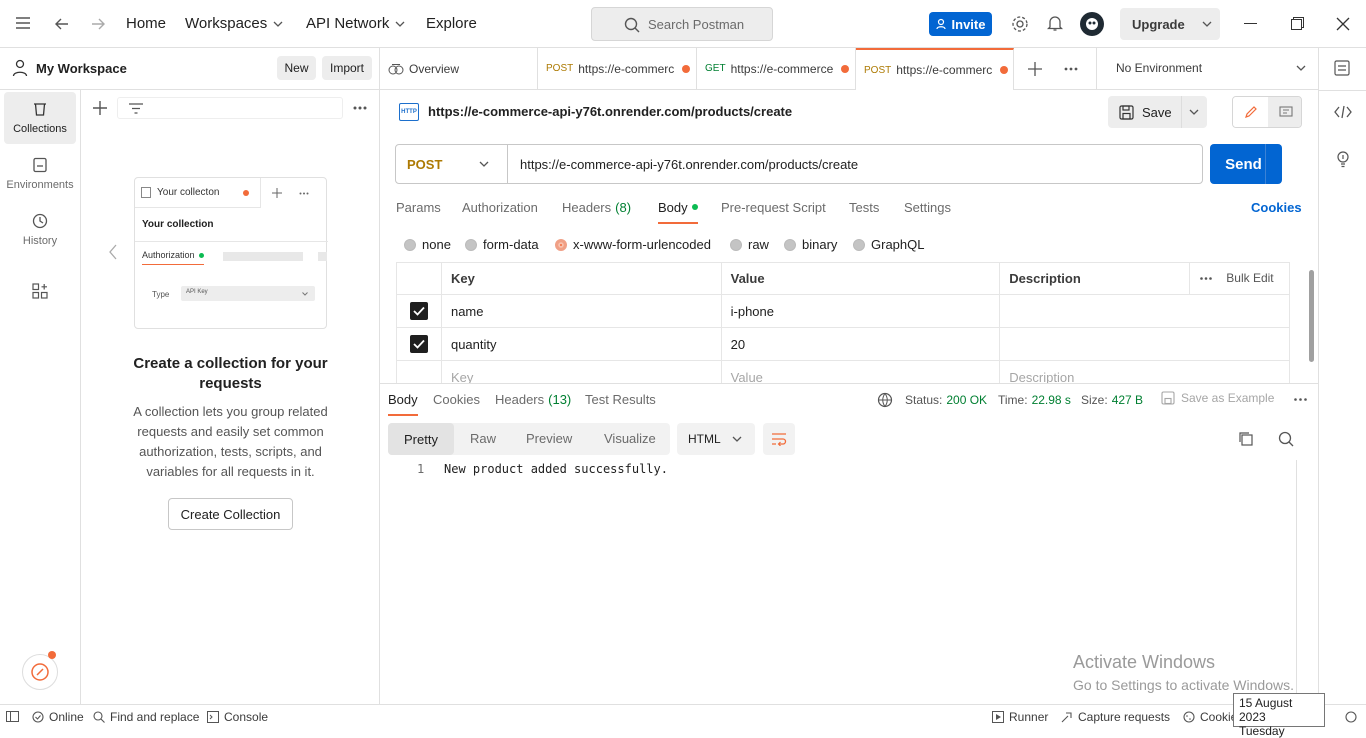  Describe the element at coordinates (810, 244) in the screenshot. I see `body-mode-binary: binary` at that location.